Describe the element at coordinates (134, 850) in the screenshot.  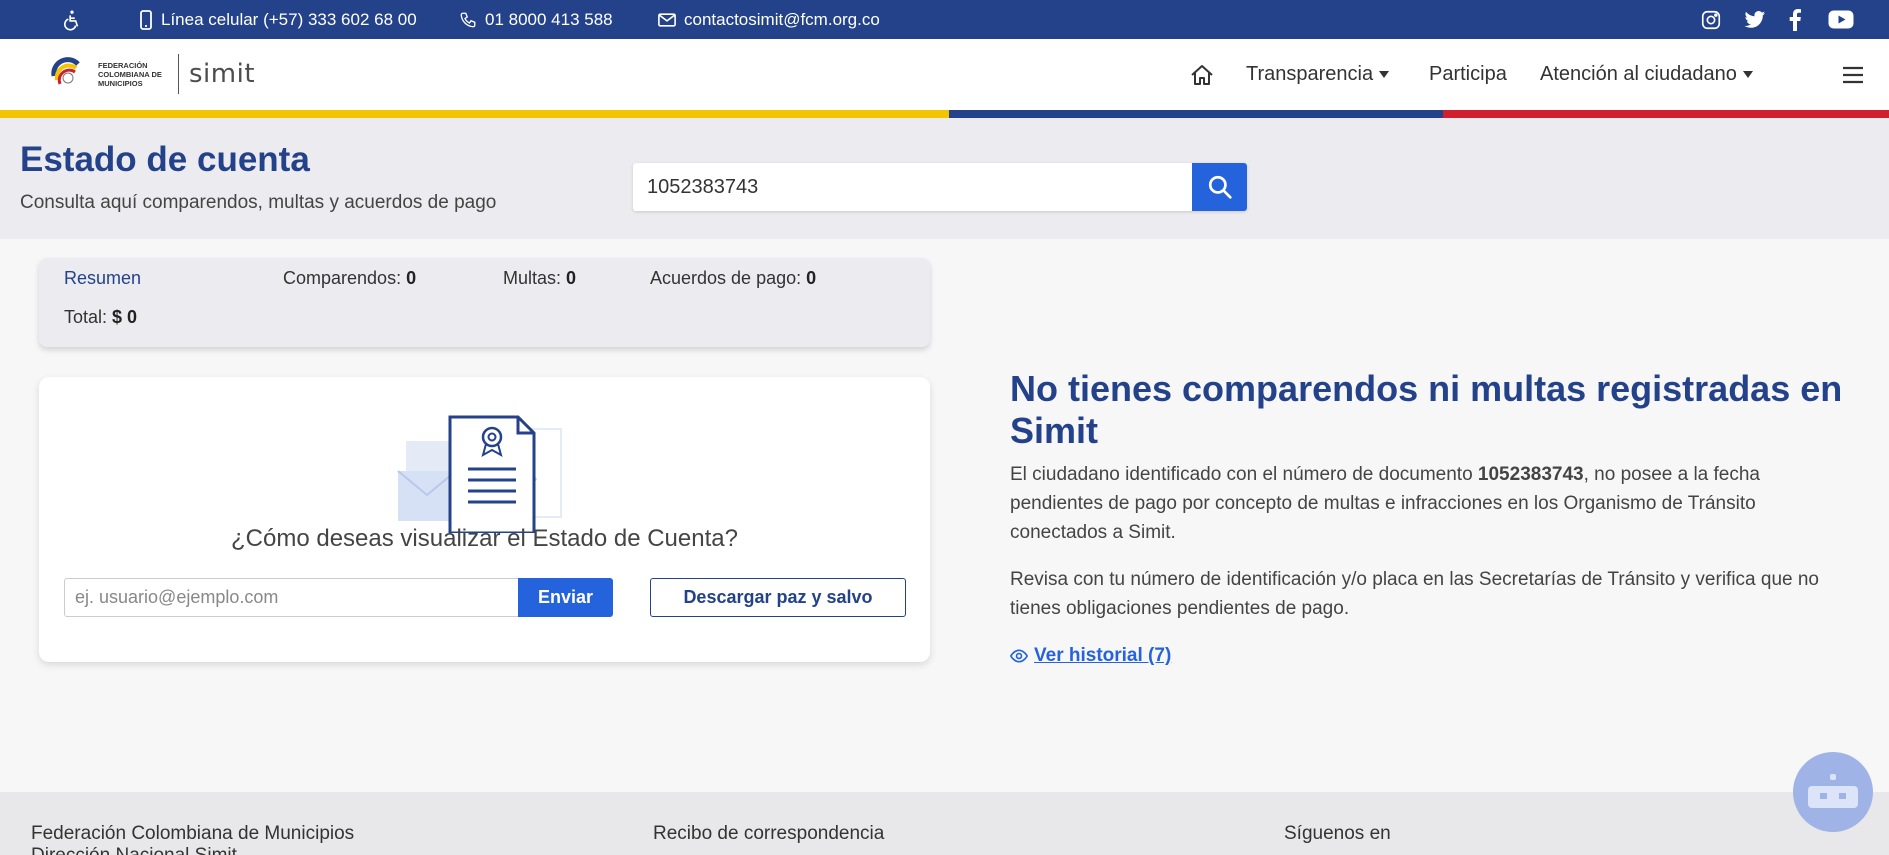
I see `footer-org-subname: Dirección Nacional Simit` at that location.